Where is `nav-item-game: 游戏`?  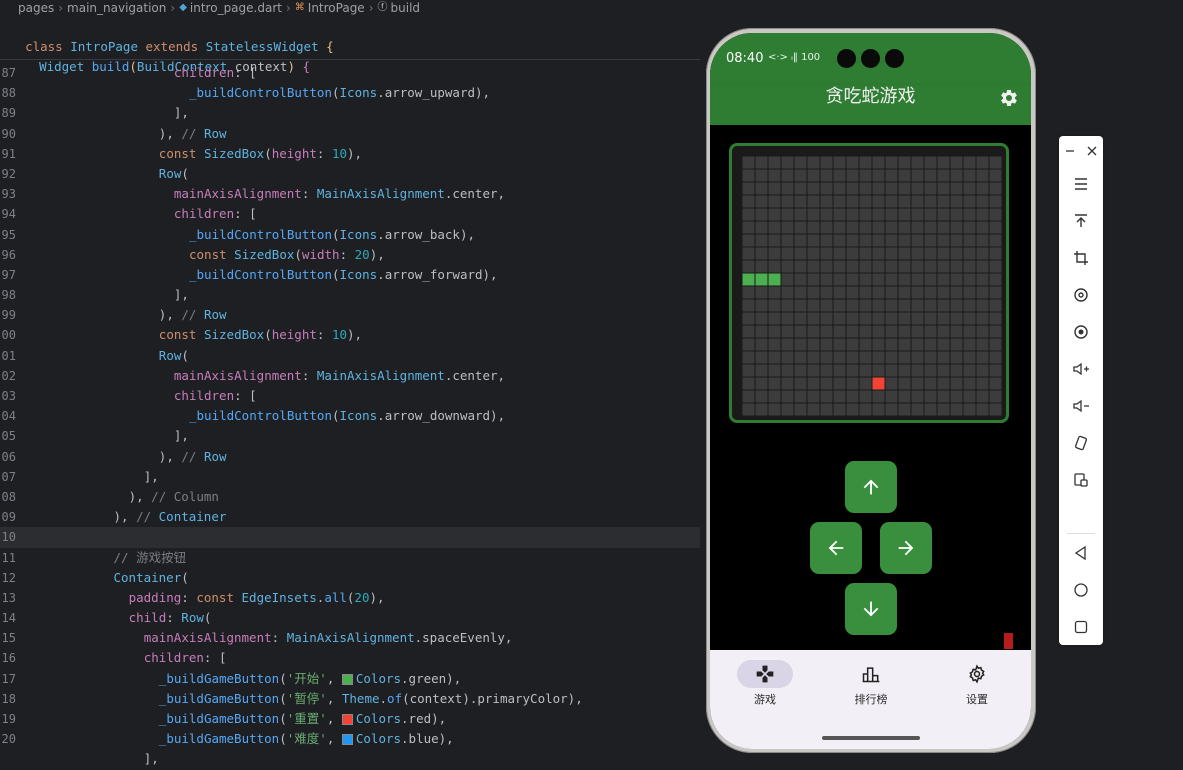
nav-item-game: 游戏 is located at coordinates (765, 683).